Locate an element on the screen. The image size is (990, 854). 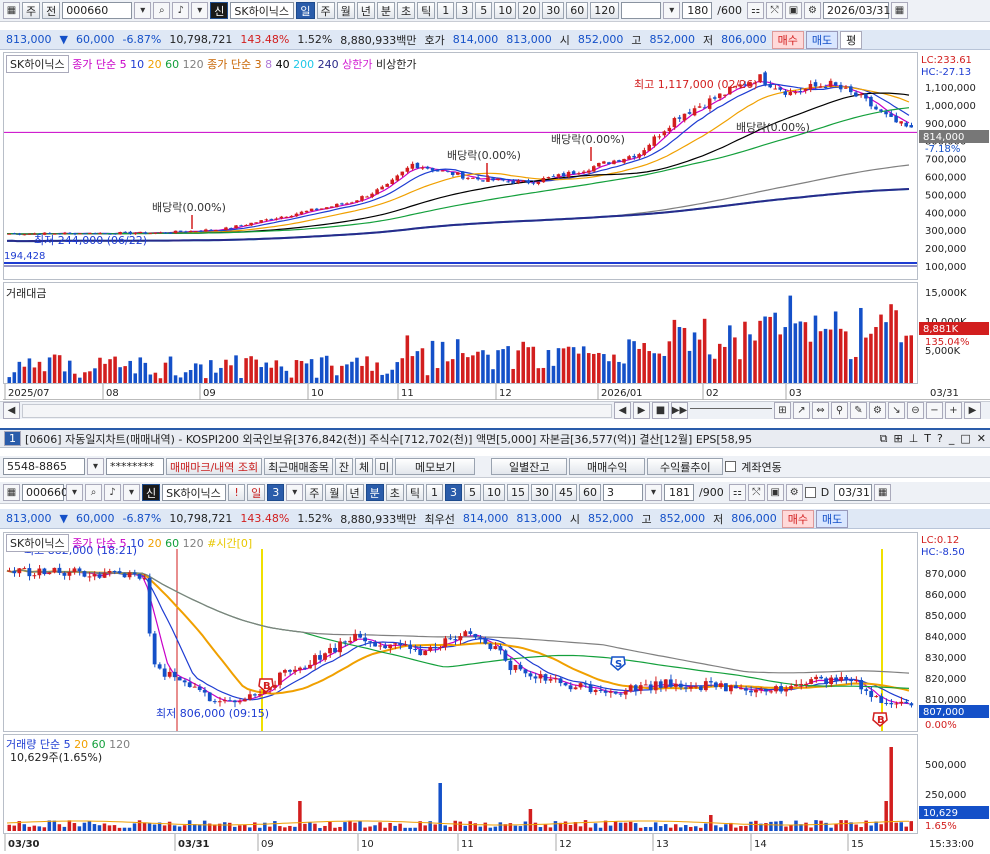
balance-button: 잔 is located at coordinates (344, 466).